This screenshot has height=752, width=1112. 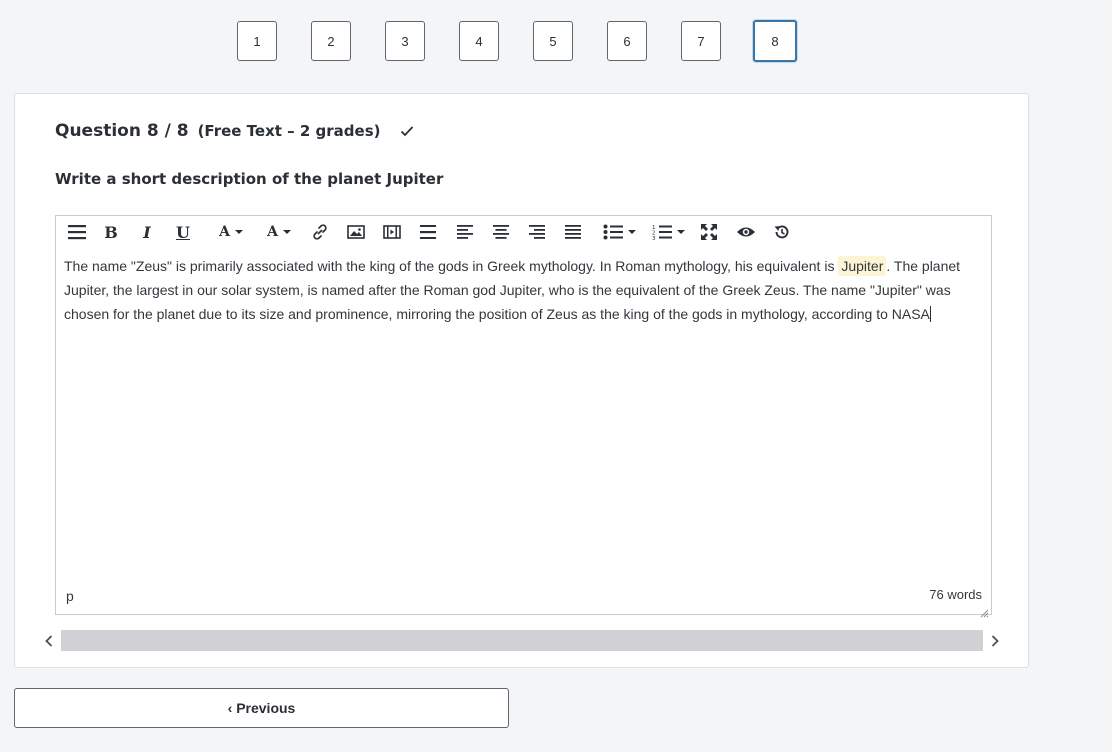 What do you see at coordinates (261, 708) in the screenshot?
I see `previous-button: ‹ Previous` at bounding box center [261, 708].